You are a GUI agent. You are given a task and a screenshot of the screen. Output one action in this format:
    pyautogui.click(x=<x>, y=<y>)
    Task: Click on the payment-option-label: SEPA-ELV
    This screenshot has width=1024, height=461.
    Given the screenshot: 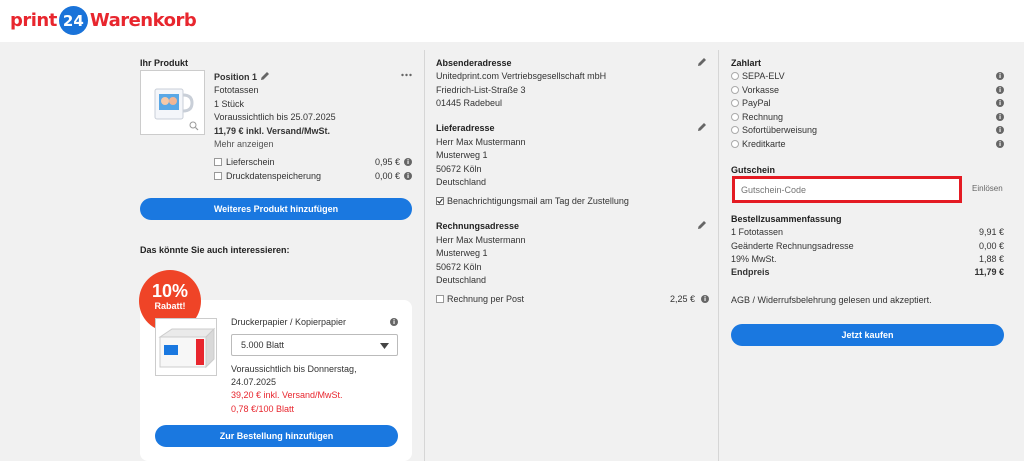 What is the action you would take?
    pyautogui.click(x=763, y=76)
    